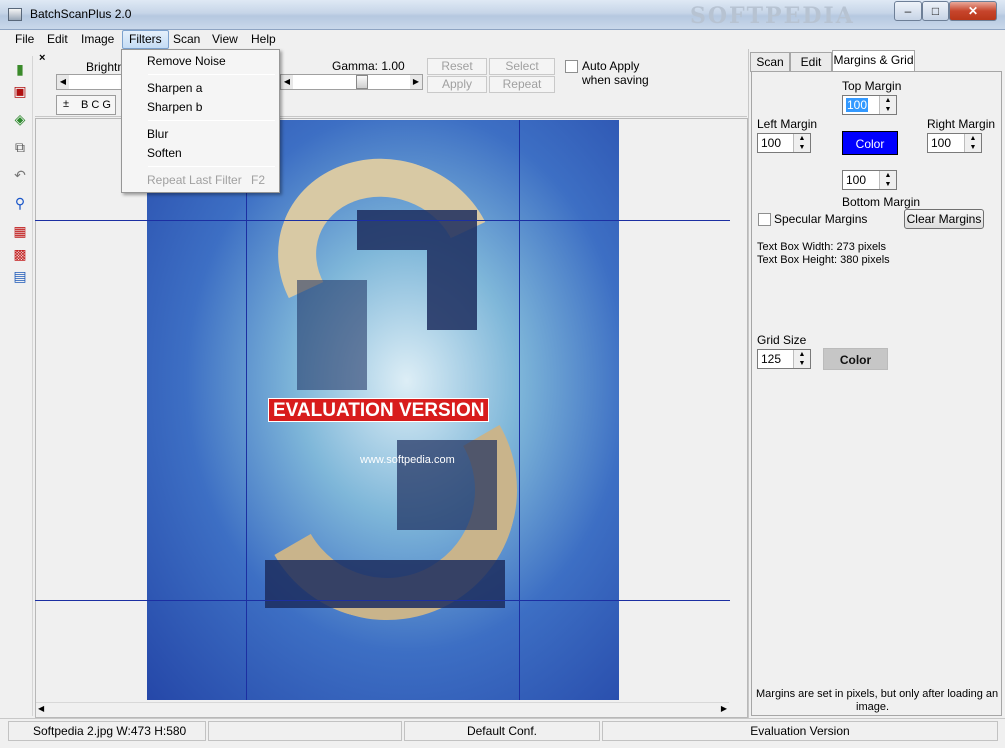 The height and width of the screenshot is (748, 1005). I want to click on tab-scan: Scan, so click(770, 62).